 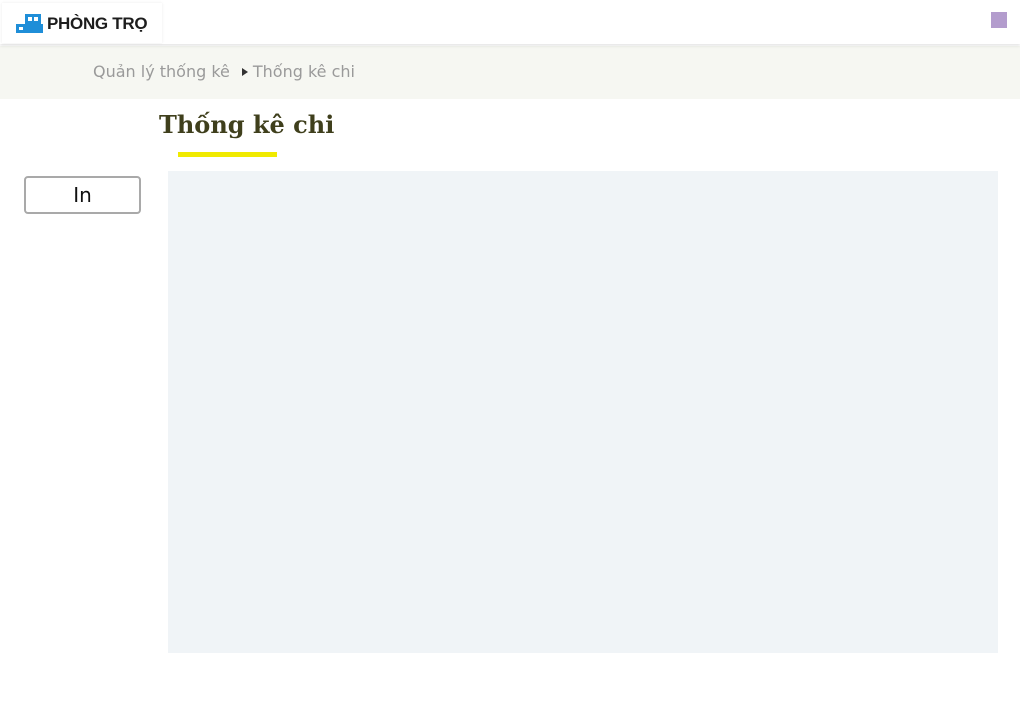 I want to click on print-button: In, so click(x=82, y=195).